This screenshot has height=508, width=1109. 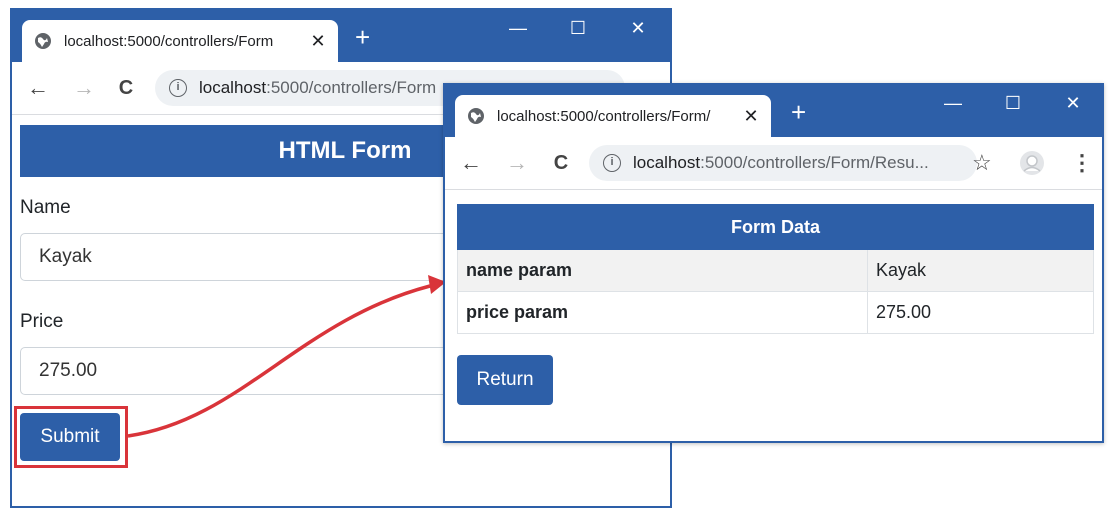 What do you see at coordinates (1082, 163) in the screenshot?
I see `menu-kebab-icon: ⋮` at bounding box center [1082, 163].